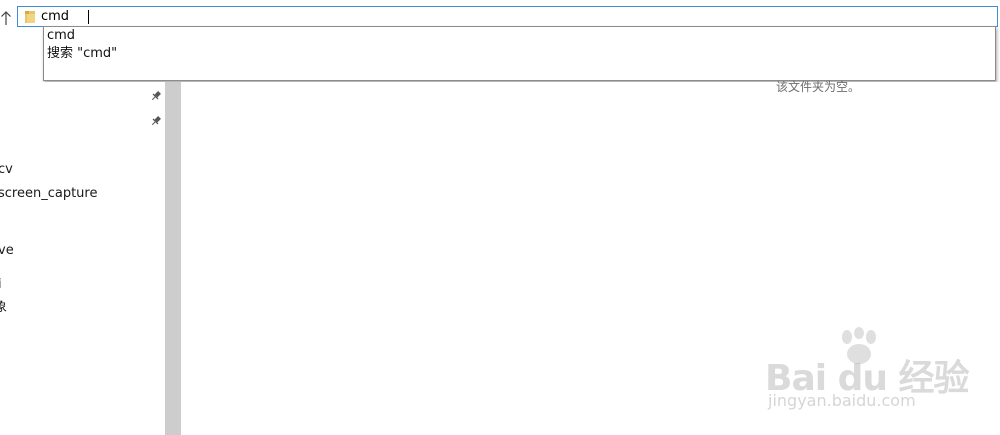 The height and width of the screenshot is (435, 1000). Describe the element at coordinates (7, 18) in the screenshot. I see `up-arrow-icon` at that location.